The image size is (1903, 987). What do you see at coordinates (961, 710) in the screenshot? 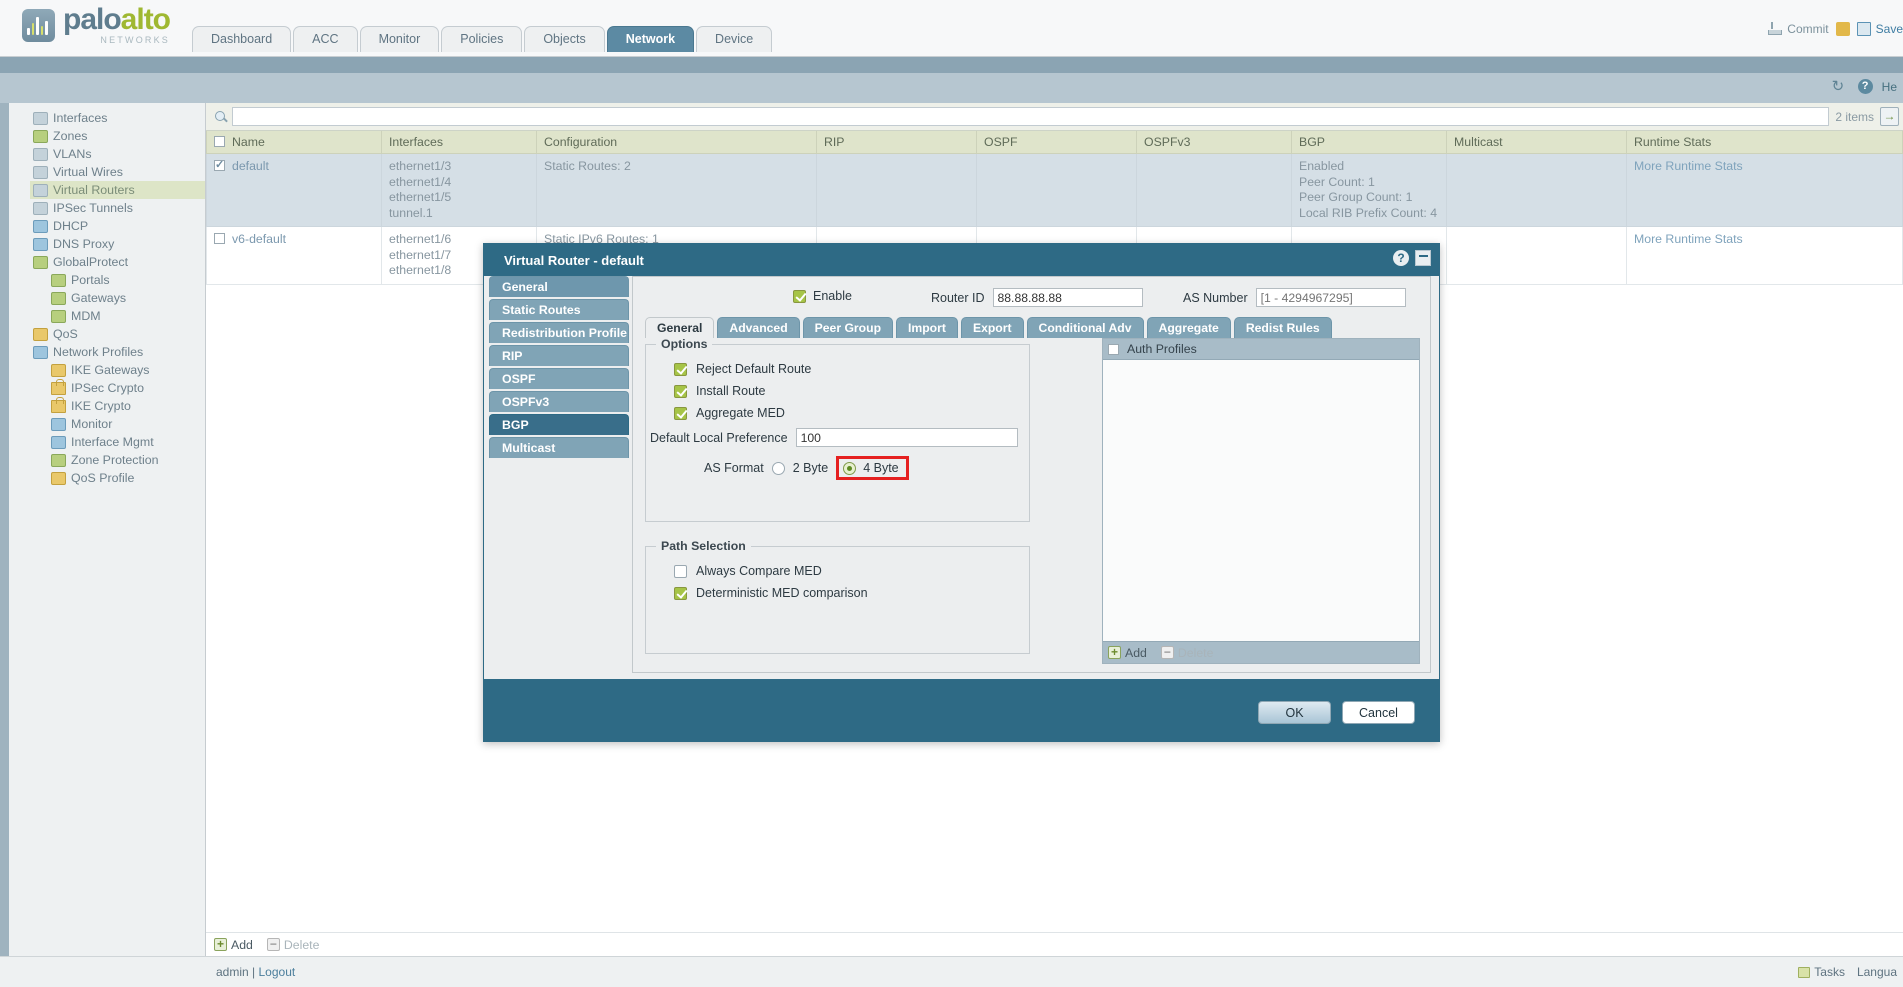
I see `dialog-footer: OK Cancel` at bounding box center [961, 710].